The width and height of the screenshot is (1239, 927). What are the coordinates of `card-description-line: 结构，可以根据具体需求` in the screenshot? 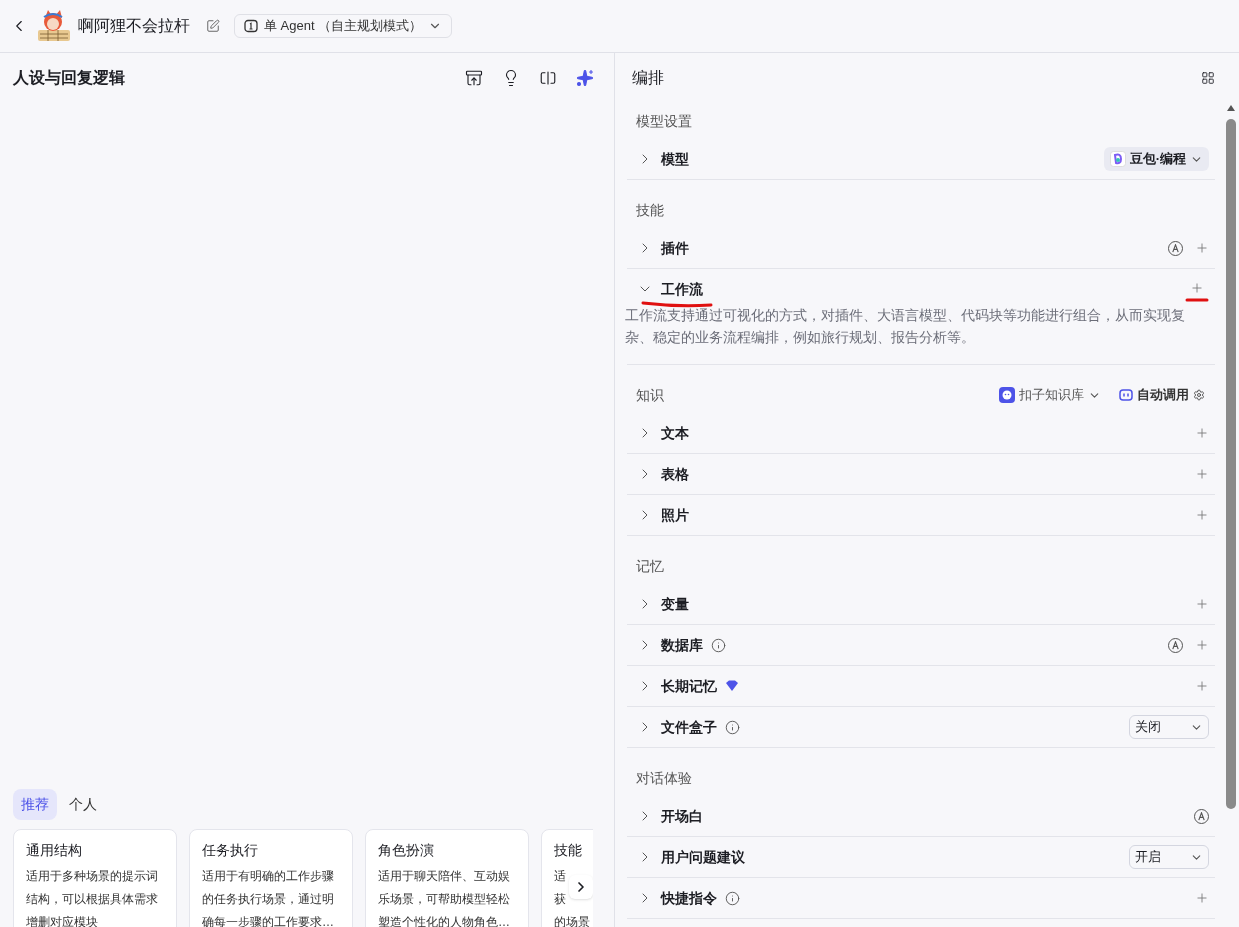 It's located at (92, 899).